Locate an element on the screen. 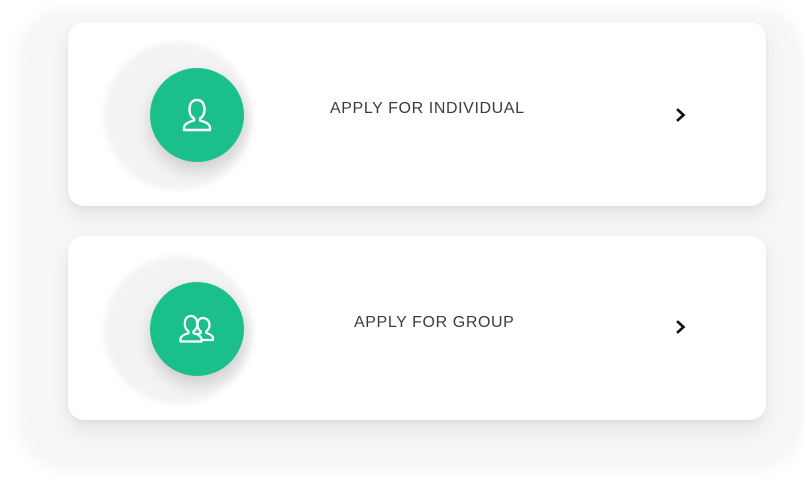 This screenshot has width=804, height=477. users-icon-badge is located at coordinates (197, 329).